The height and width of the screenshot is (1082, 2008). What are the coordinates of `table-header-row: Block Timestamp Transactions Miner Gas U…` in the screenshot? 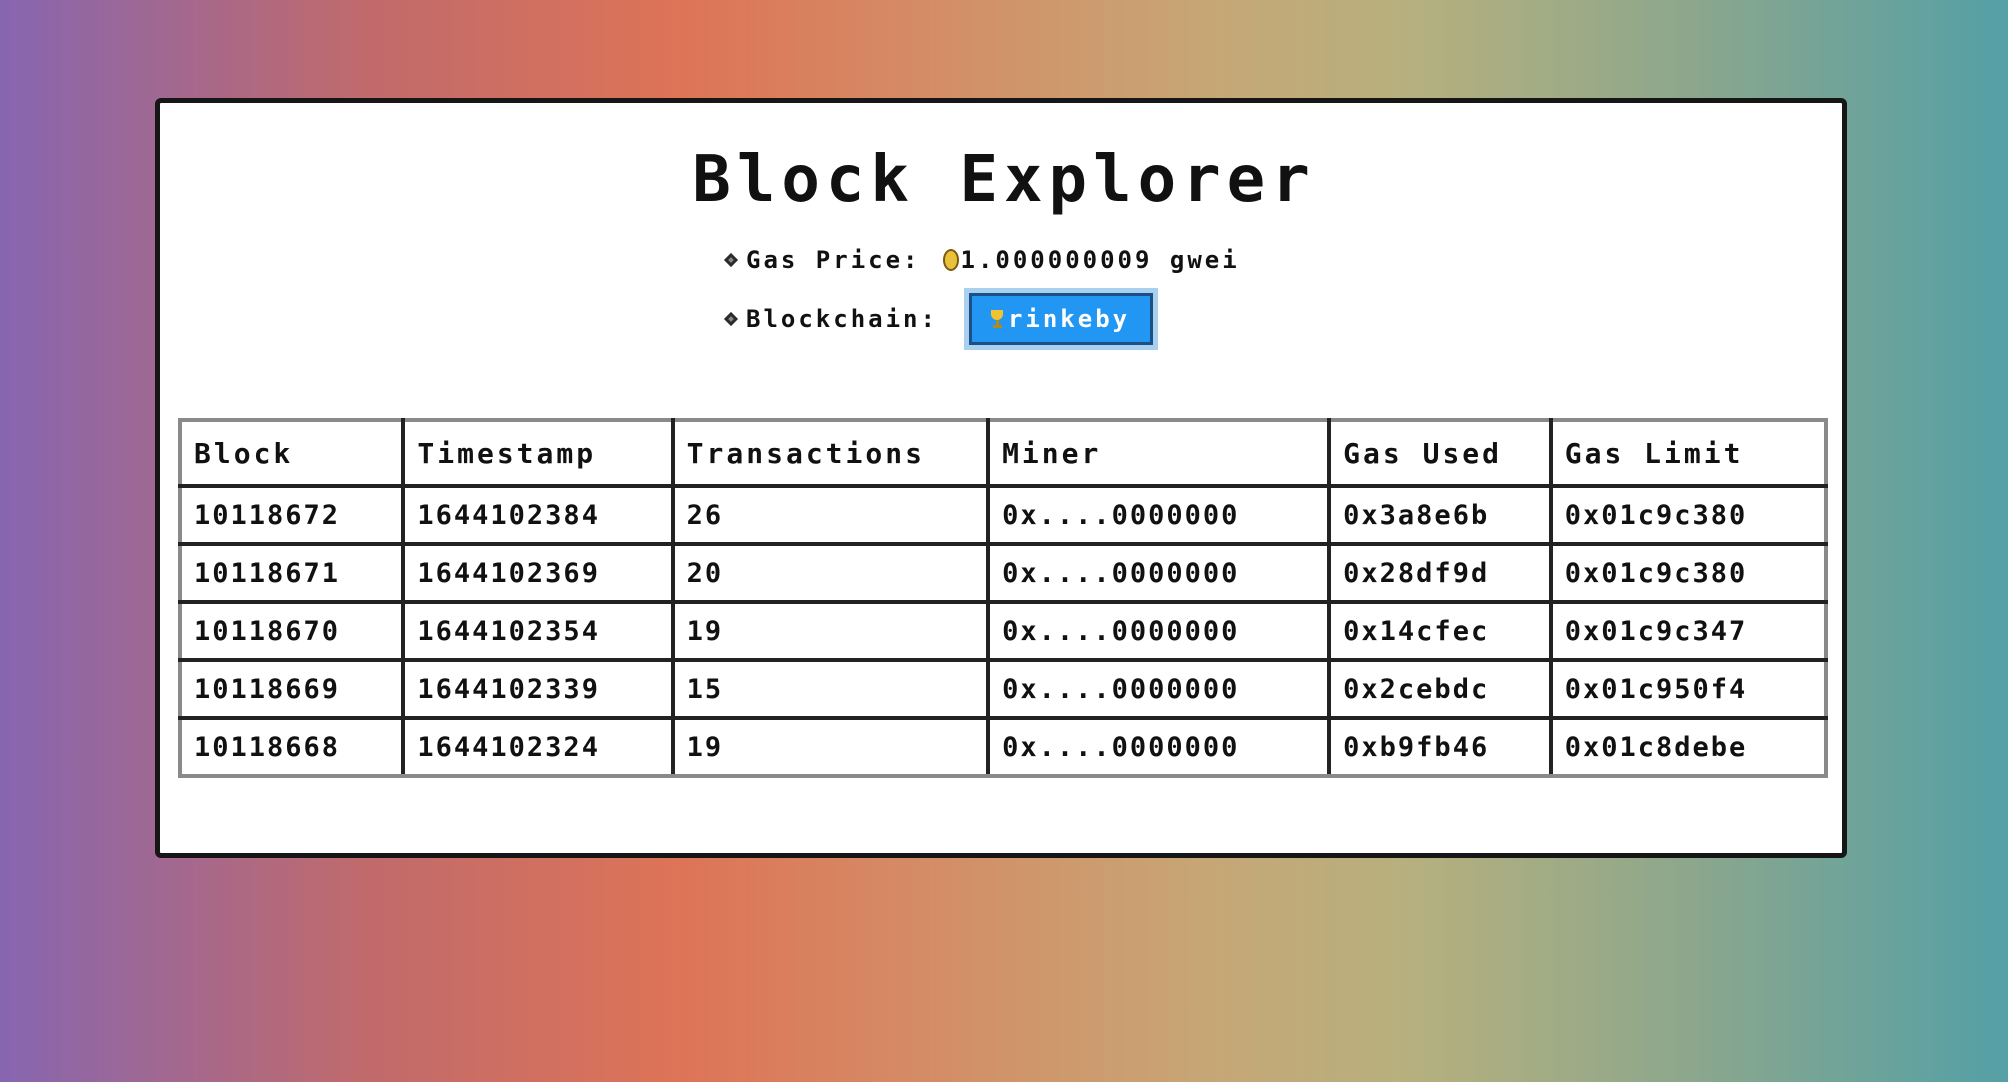 It's located at (1003, 453).